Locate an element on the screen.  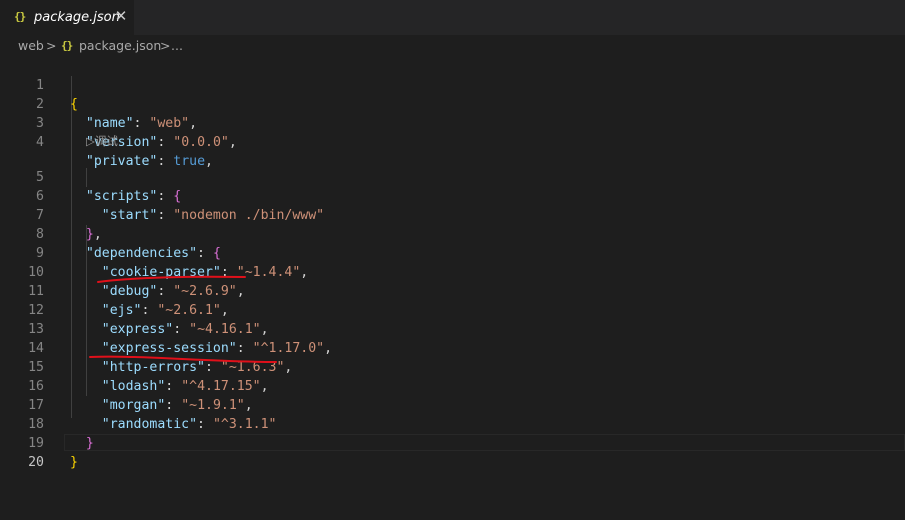
breadcrumb-folder: web is located at coordinates (31, 45).